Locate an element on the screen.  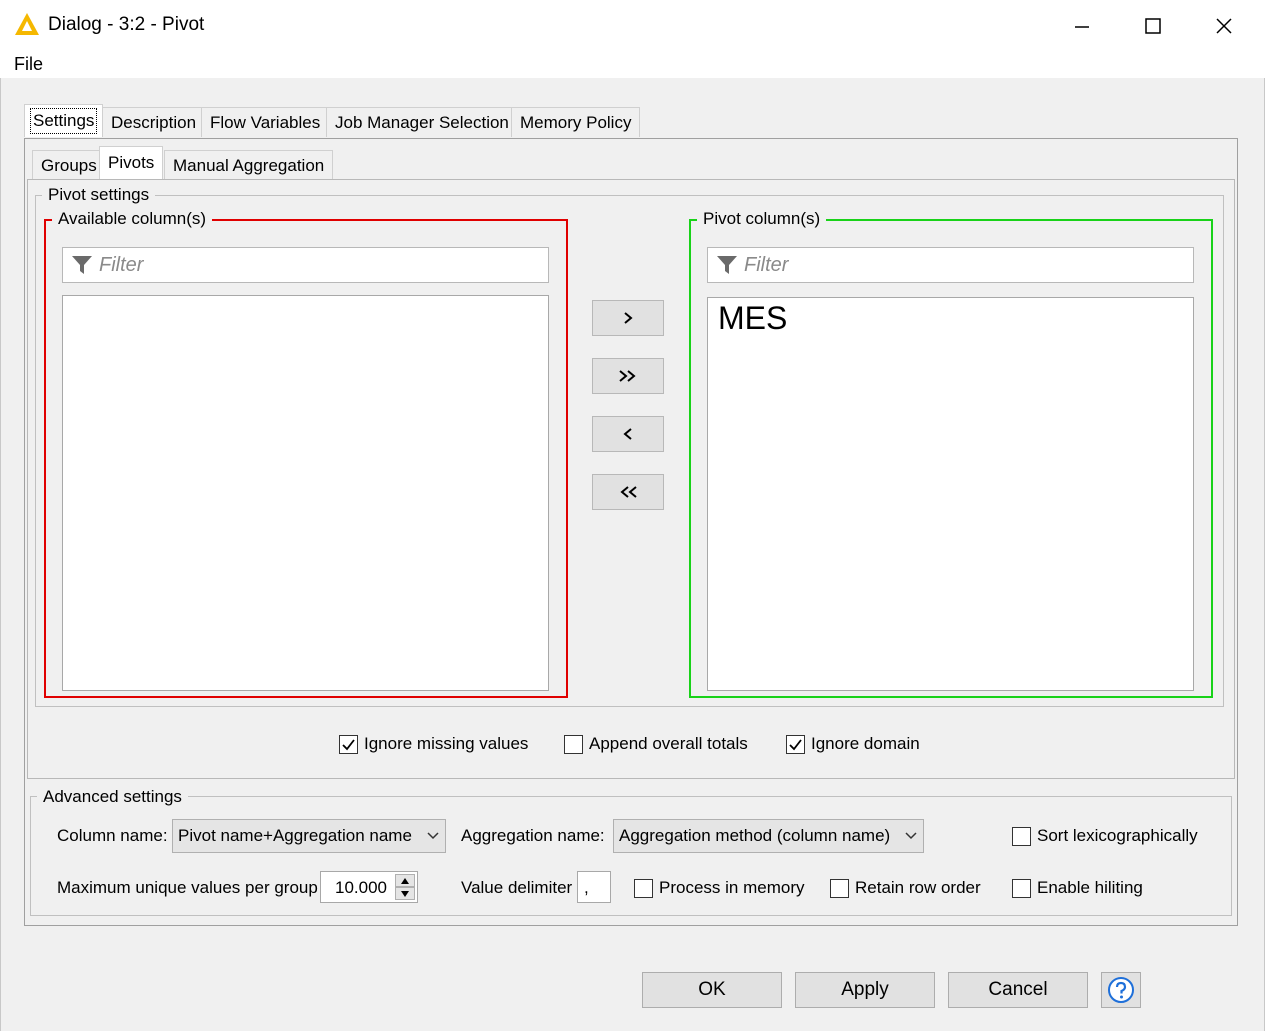
tab-description: Description is located at coordinates (154, 122).